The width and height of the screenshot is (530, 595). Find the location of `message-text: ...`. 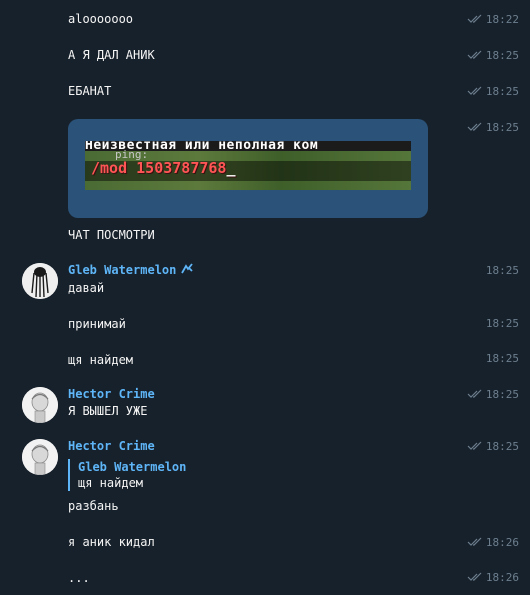

message-text: ... is located at coordinates (79, 578).